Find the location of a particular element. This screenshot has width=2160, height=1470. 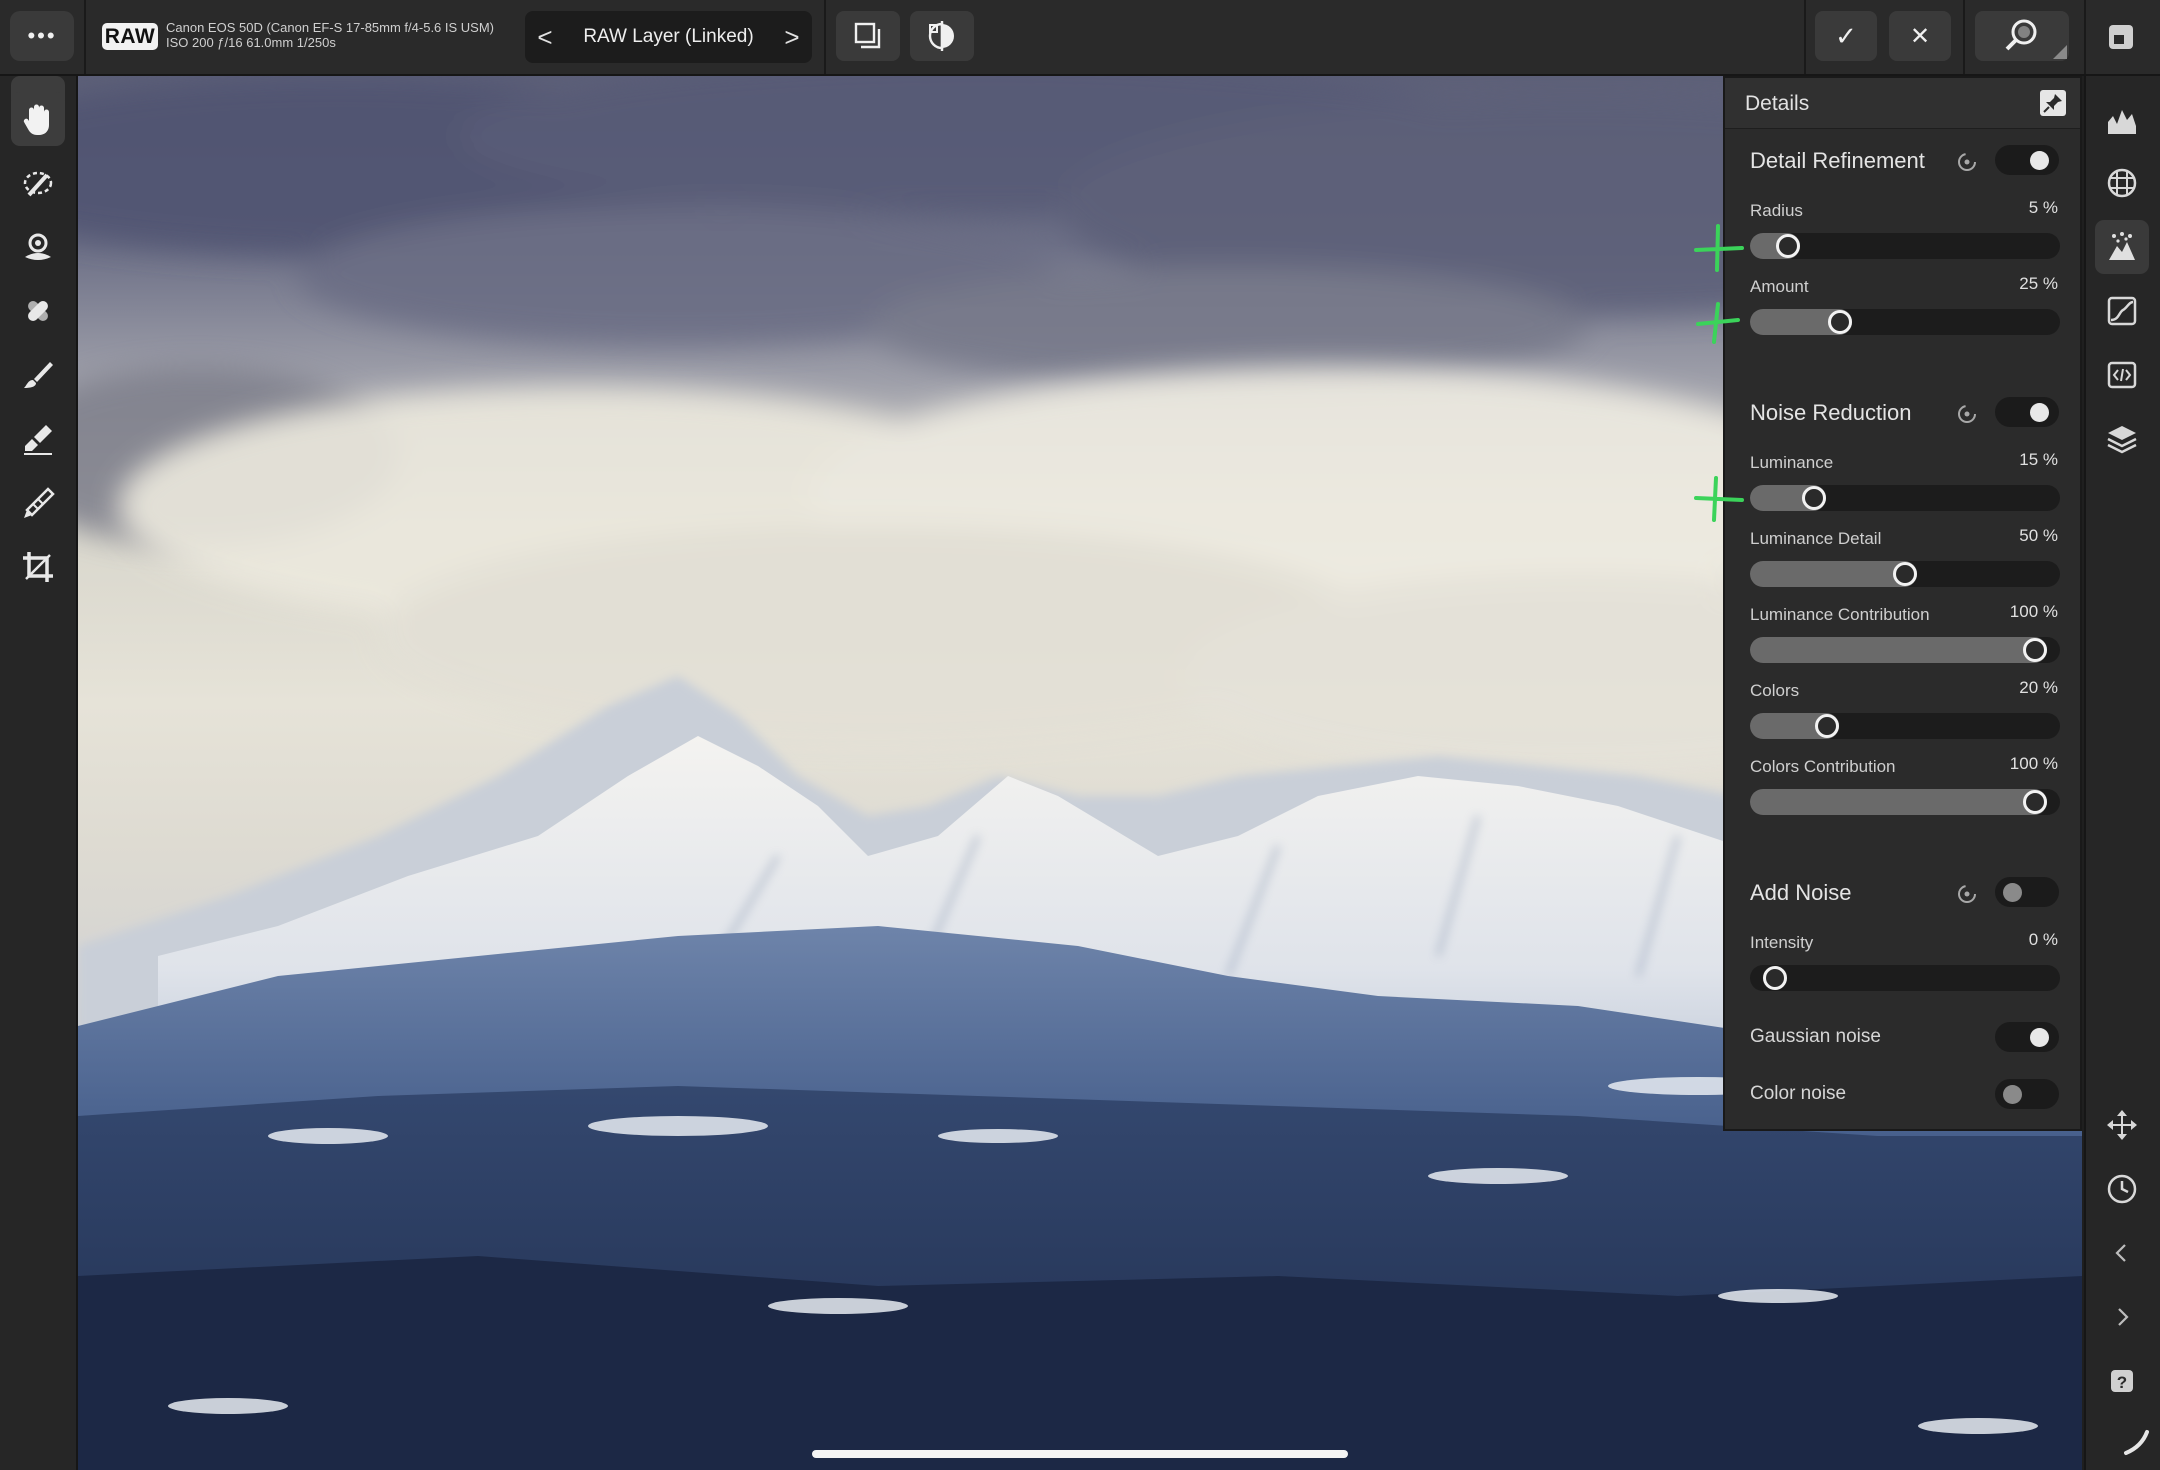

close-icon: ✕ is located at coordinates (1920, 36).